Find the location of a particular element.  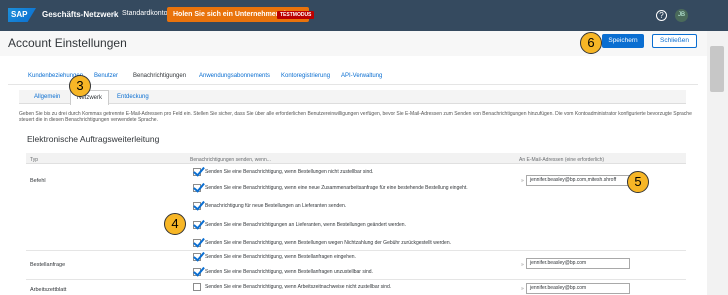

column-header-email: An E-Mail-Adressen (eine erforderlich) is located at coordinates (562, 160).